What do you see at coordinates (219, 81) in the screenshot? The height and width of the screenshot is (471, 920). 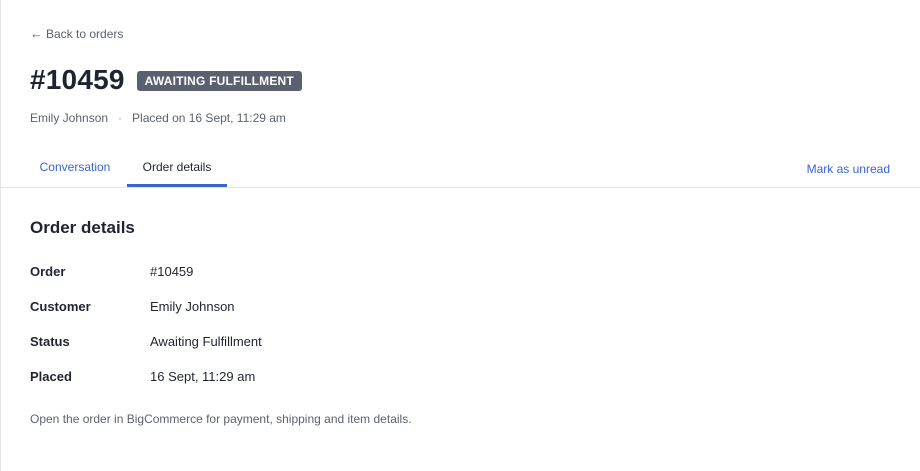 I see `status-badge: AWAITING FULFILLMENT` at bounding box center [219, 81].